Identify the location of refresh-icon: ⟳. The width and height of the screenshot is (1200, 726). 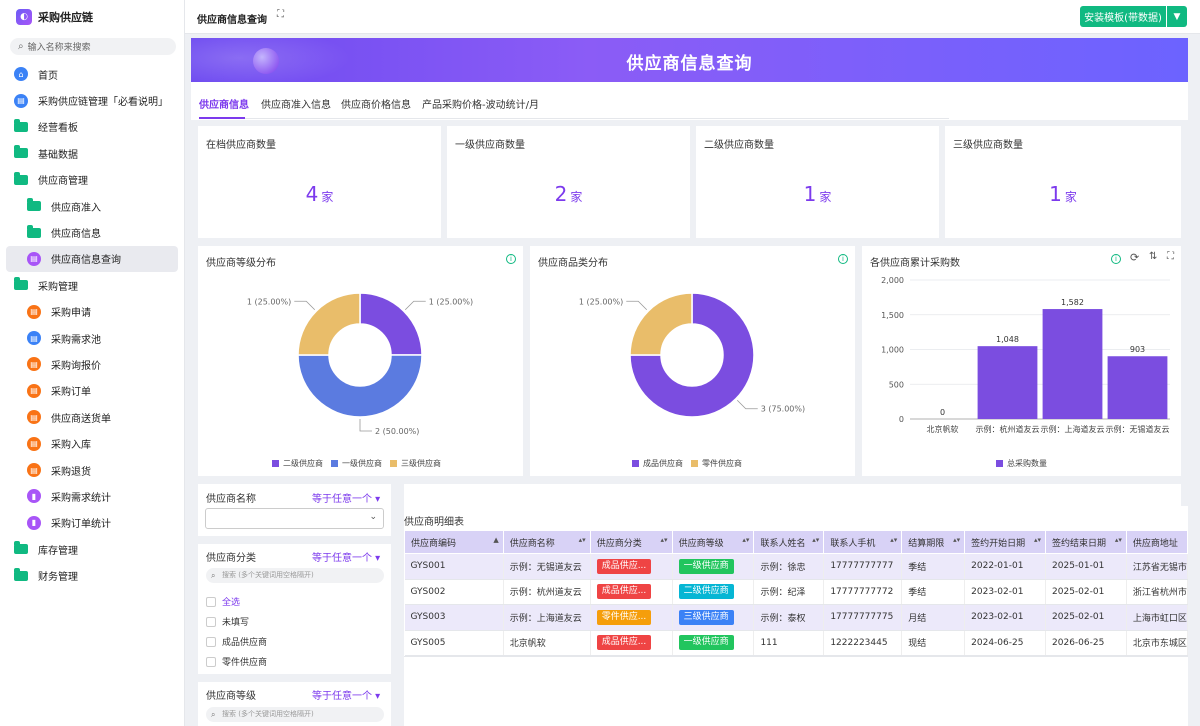
(1134, 257).